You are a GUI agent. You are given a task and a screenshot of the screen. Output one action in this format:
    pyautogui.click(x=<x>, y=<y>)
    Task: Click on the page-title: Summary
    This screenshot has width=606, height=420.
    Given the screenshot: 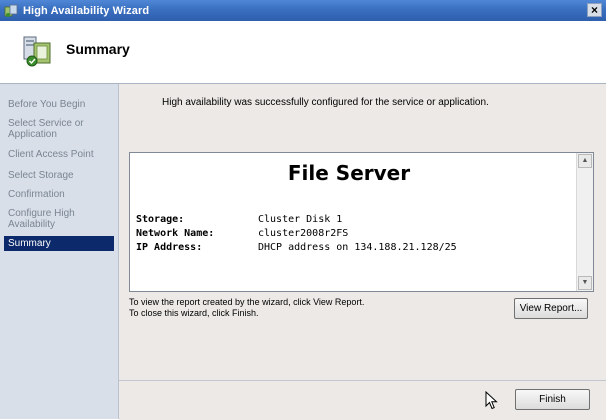 What is the action you would take?
    pyautogui.click(x=98, y=49)
    